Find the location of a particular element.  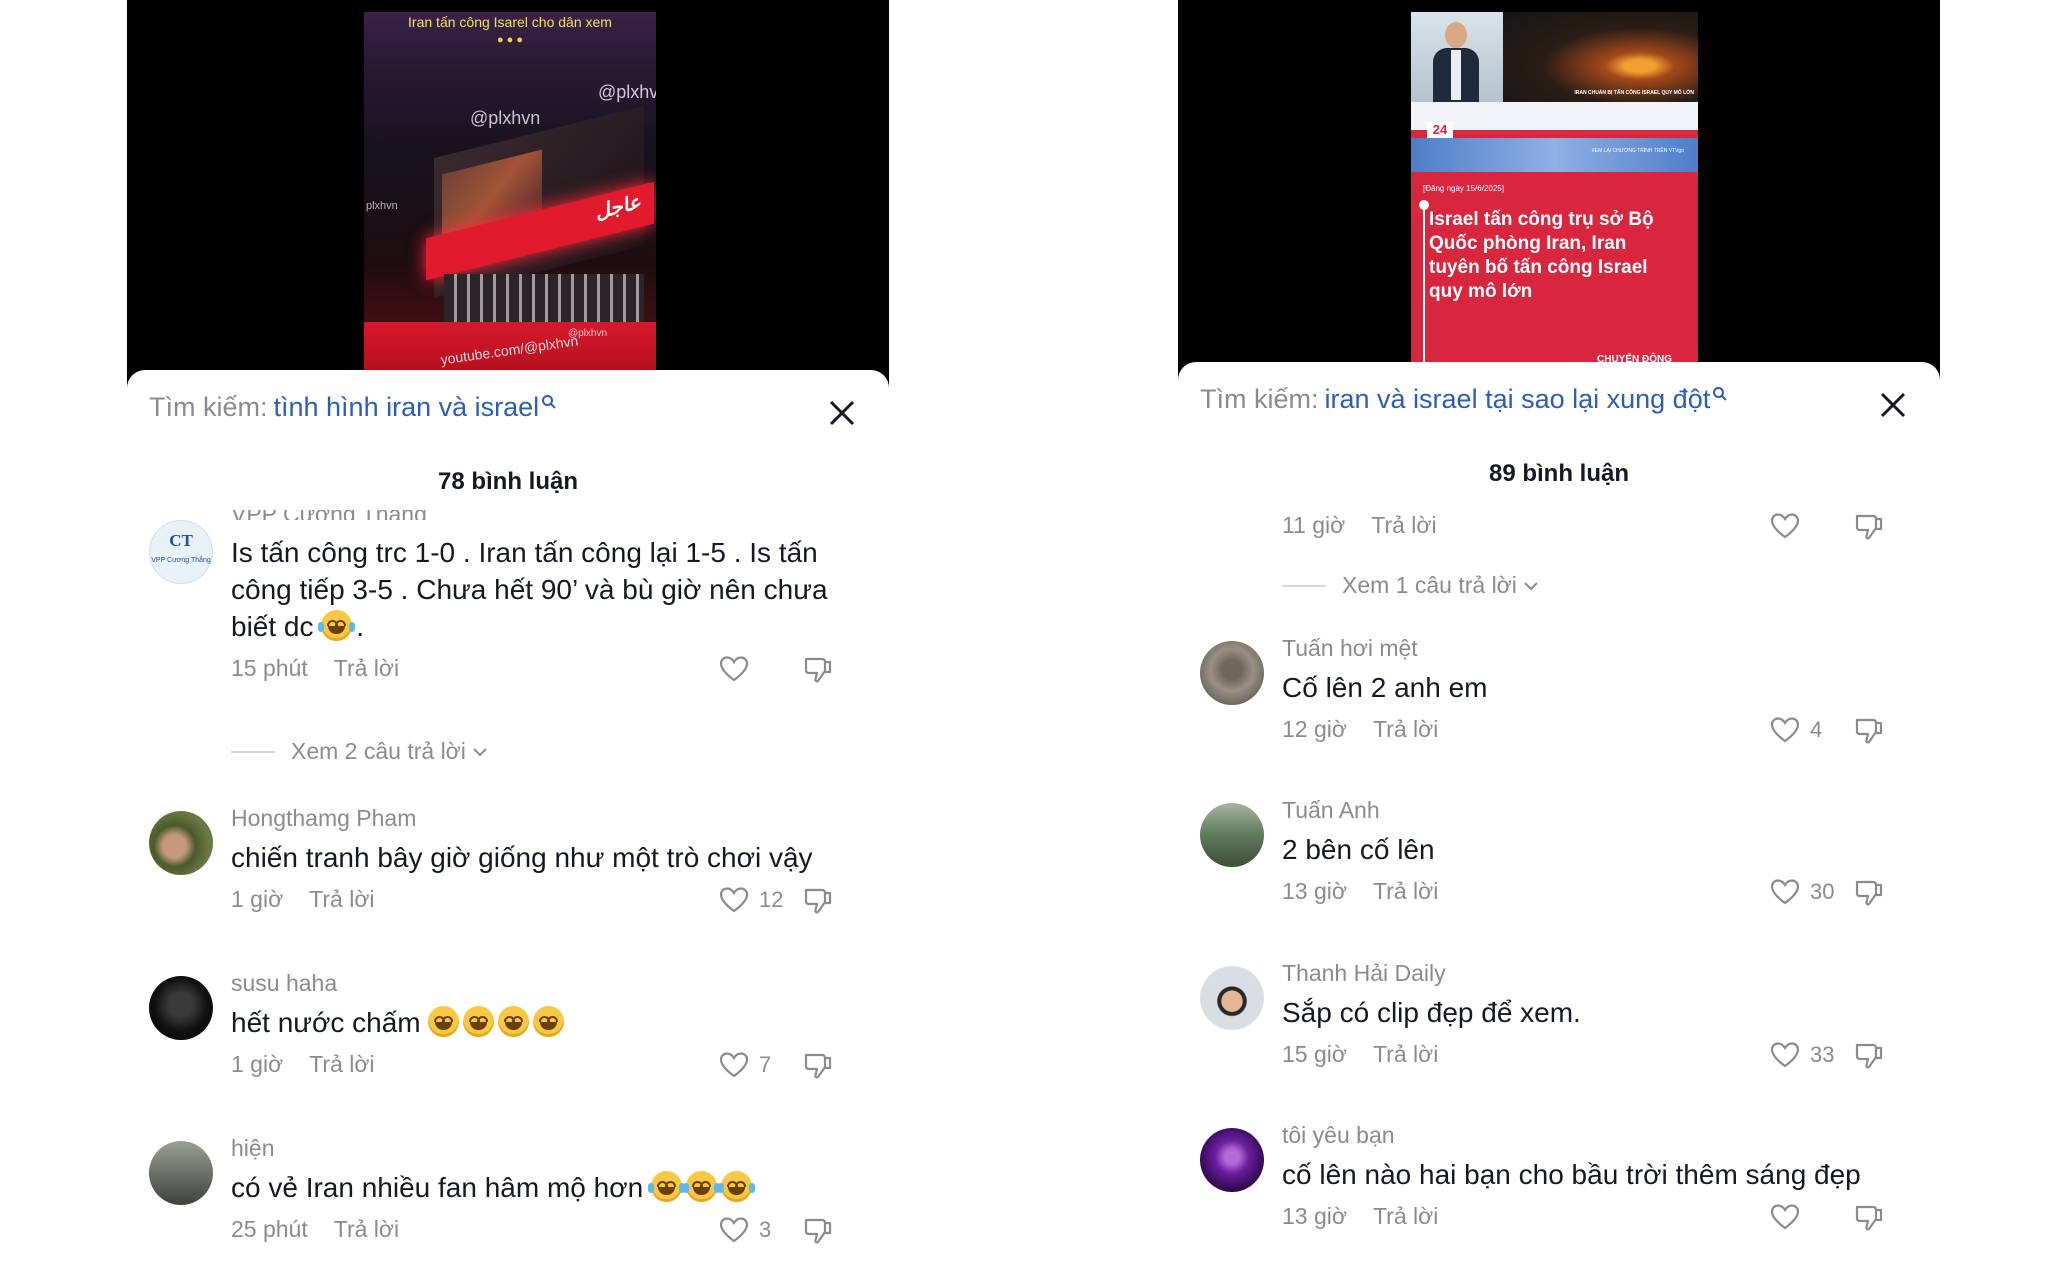

comment-meta: 15 phút Trả lời is located at coordinates (549, 671).